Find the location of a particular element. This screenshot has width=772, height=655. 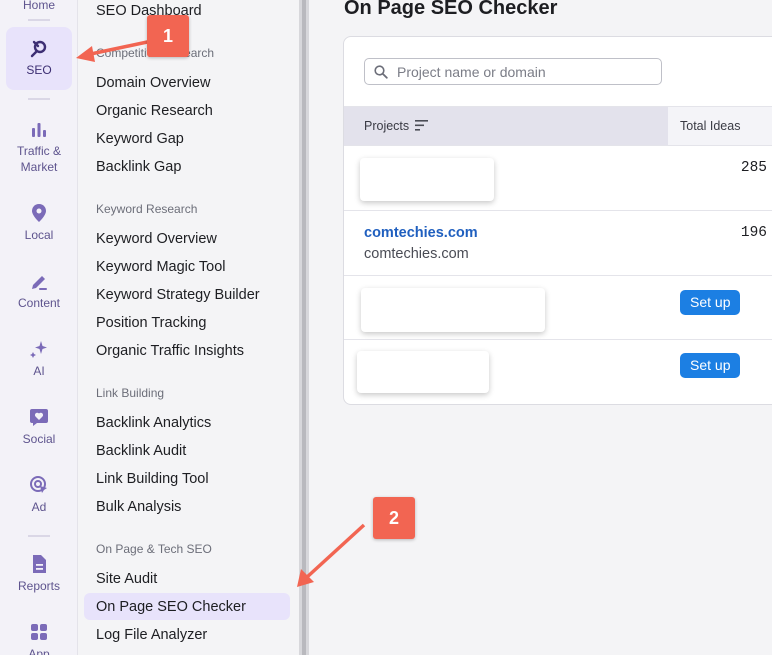

table-row: 285 is located at coordinates (558, 178).